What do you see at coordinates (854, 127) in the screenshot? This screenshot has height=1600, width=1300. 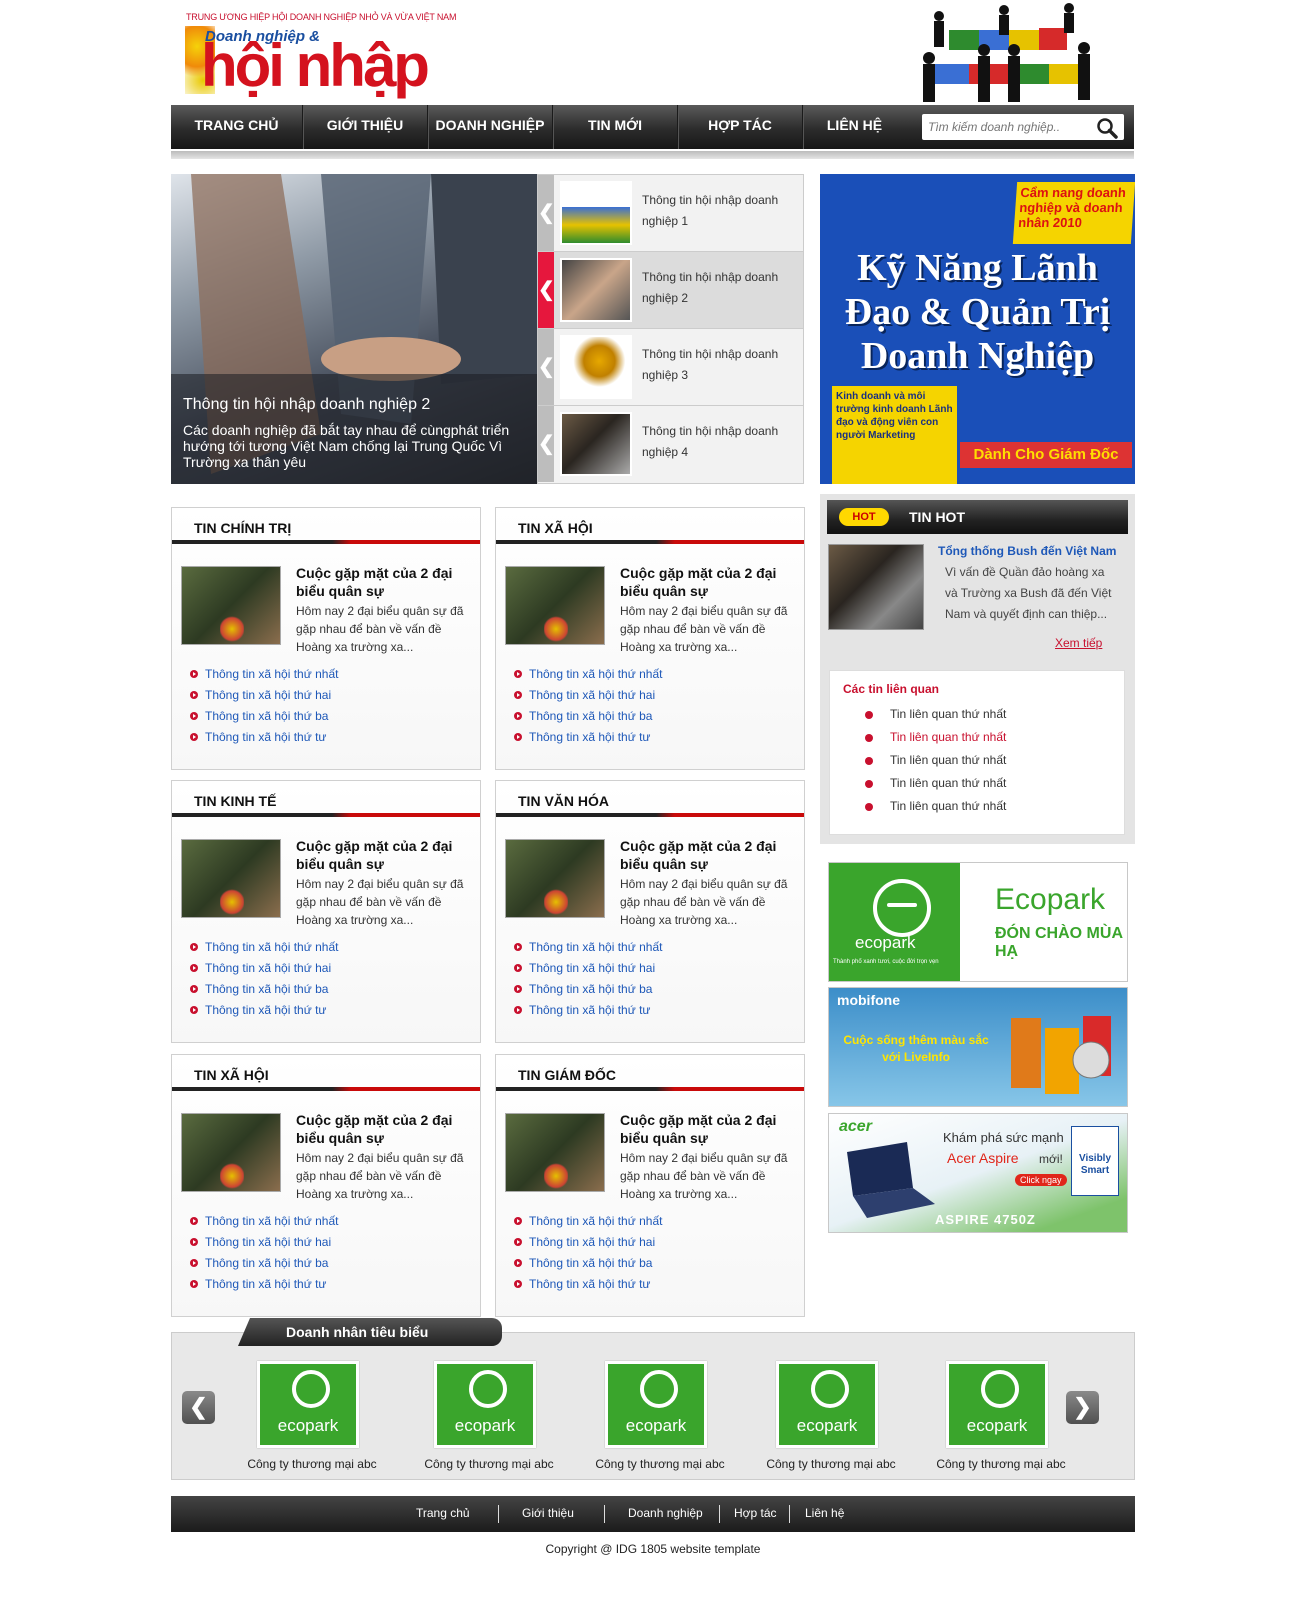 I see `nav-item-contact: LIÊN HỆ` at bounding box center [854, 127].